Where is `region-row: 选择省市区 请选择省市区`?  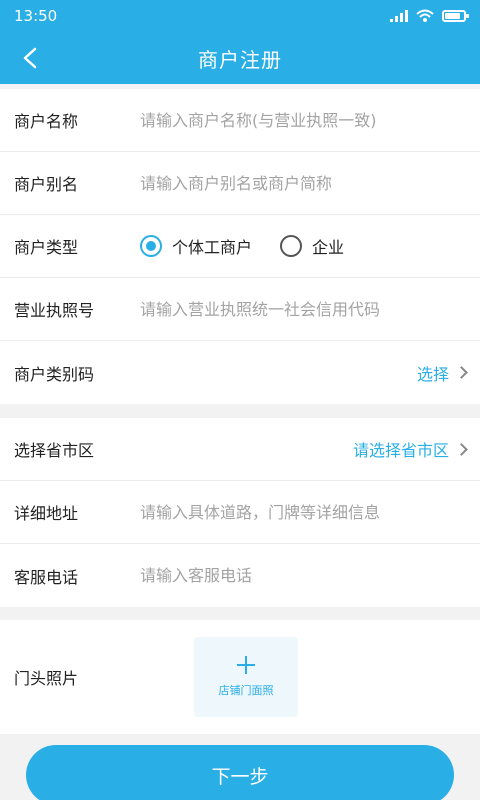 region-row: 选择省市区 请选择省市区 is located at coordinates (240, 449).